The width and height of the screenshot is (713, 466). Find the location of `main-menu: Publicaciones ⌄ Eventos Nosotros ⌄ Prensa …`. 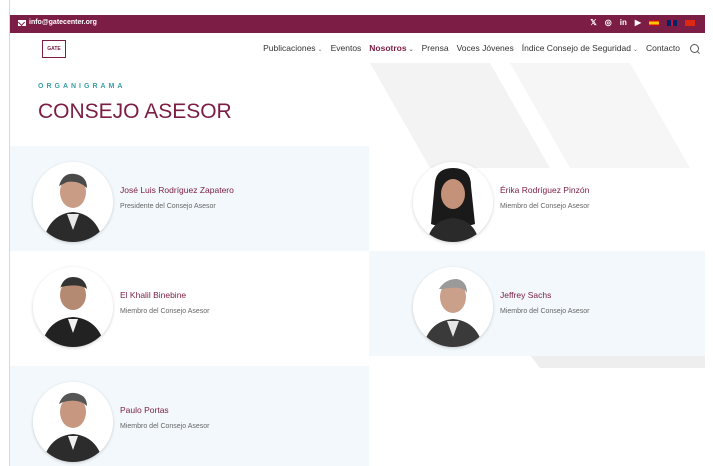

main-menu: Publicaciones ⌄ Eventos Nosotros ⌄ Prensa … is located at coordinates (481, 48).